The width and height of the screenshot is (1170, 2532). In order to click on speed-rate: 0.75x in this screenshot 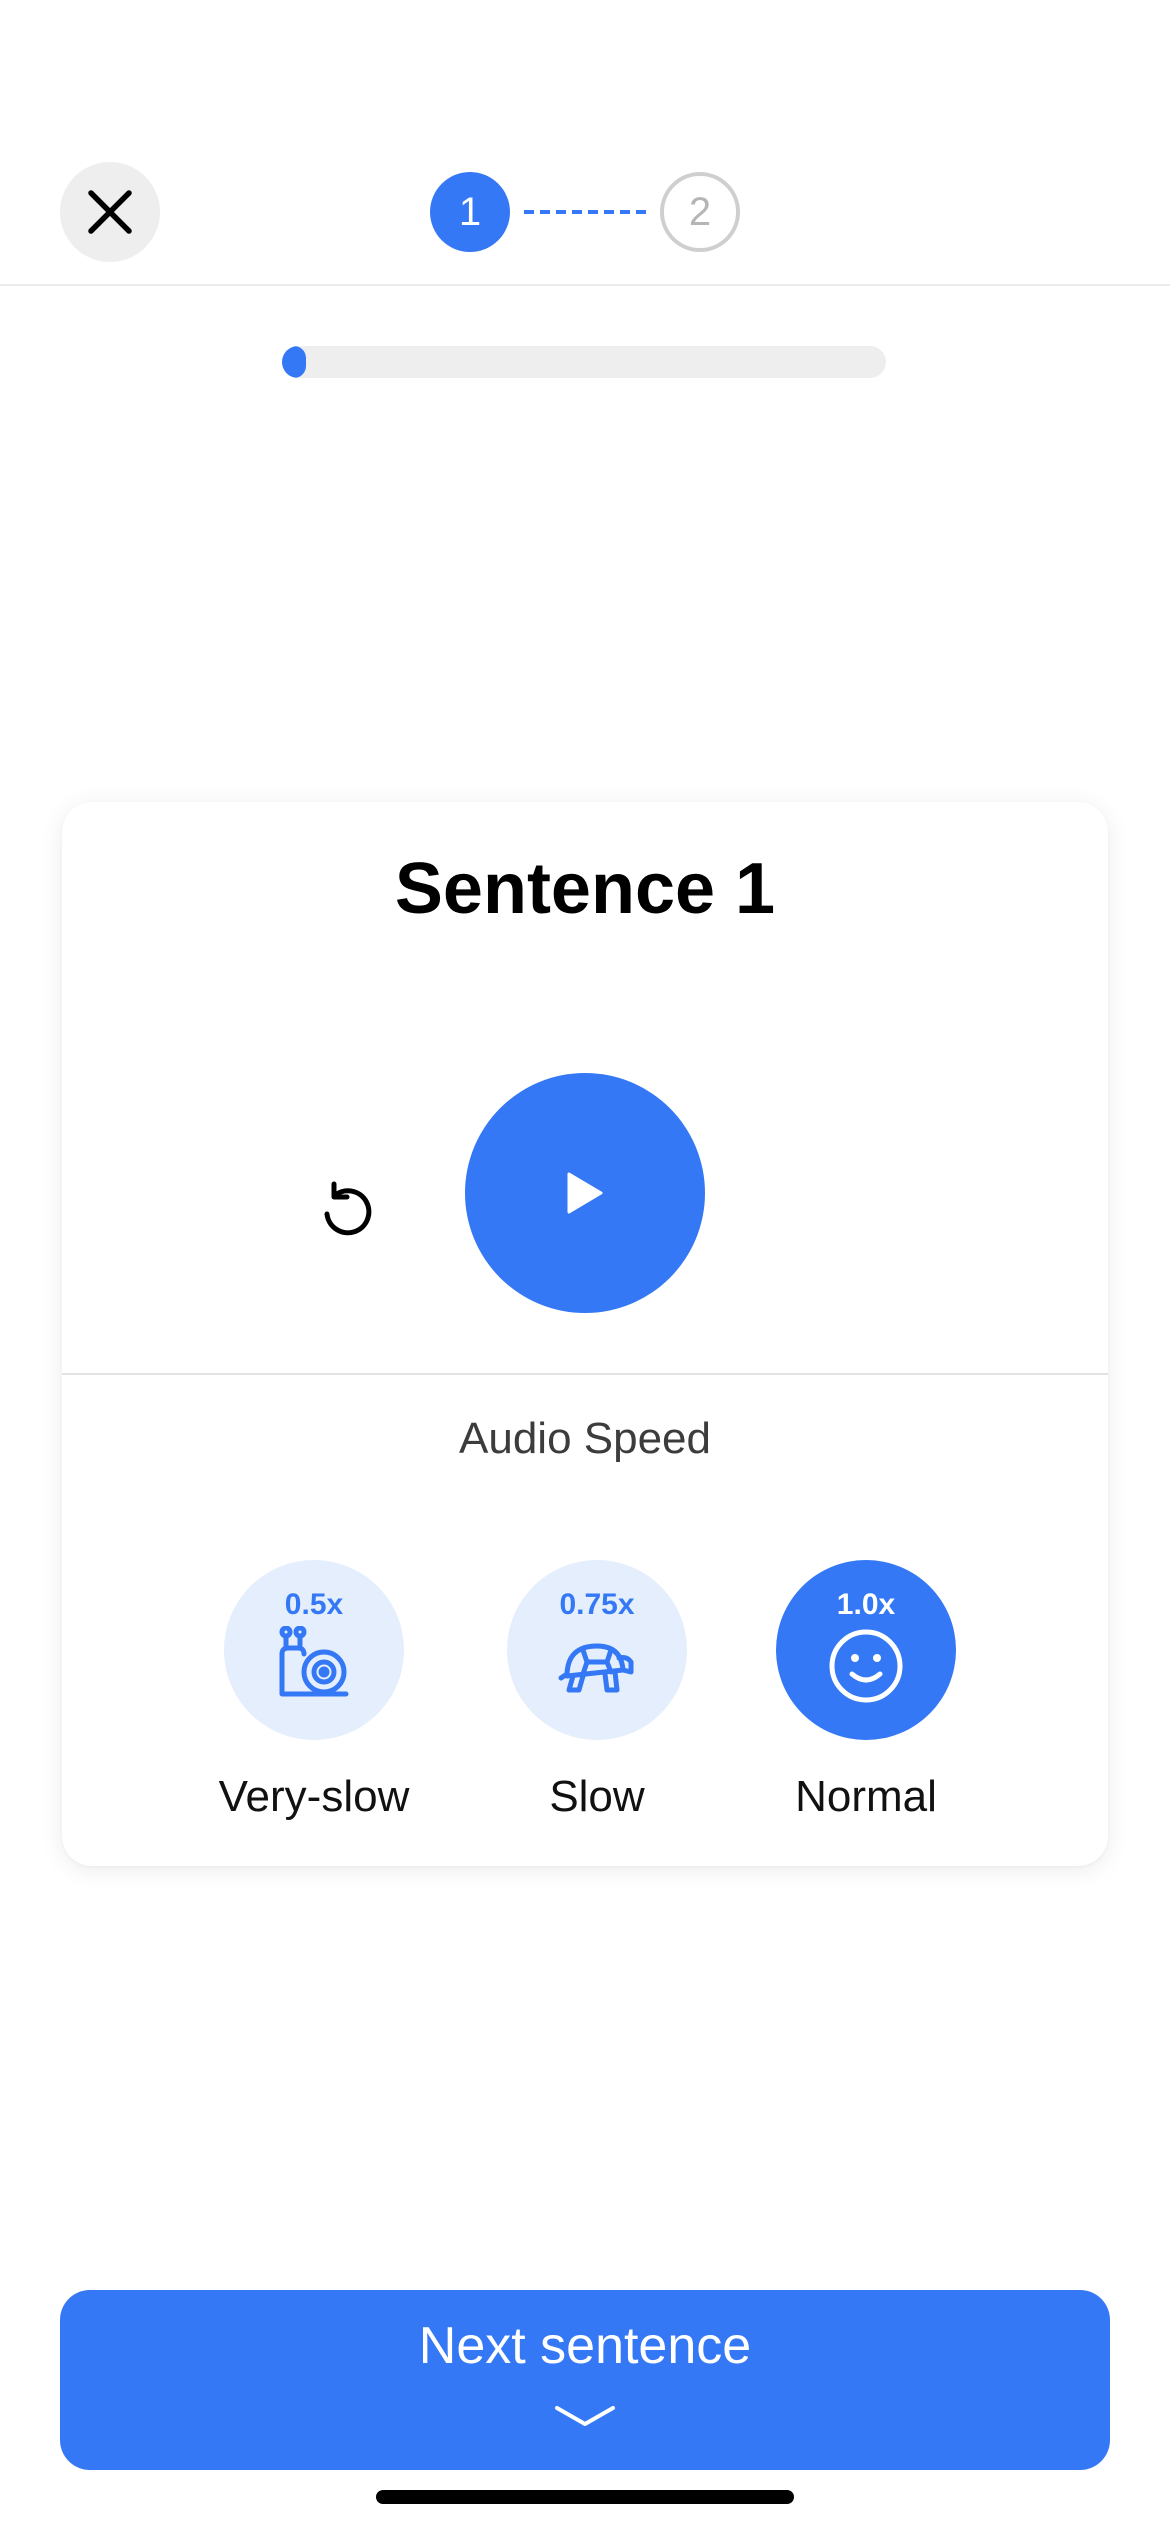, I will do `click(597, 1604)`.